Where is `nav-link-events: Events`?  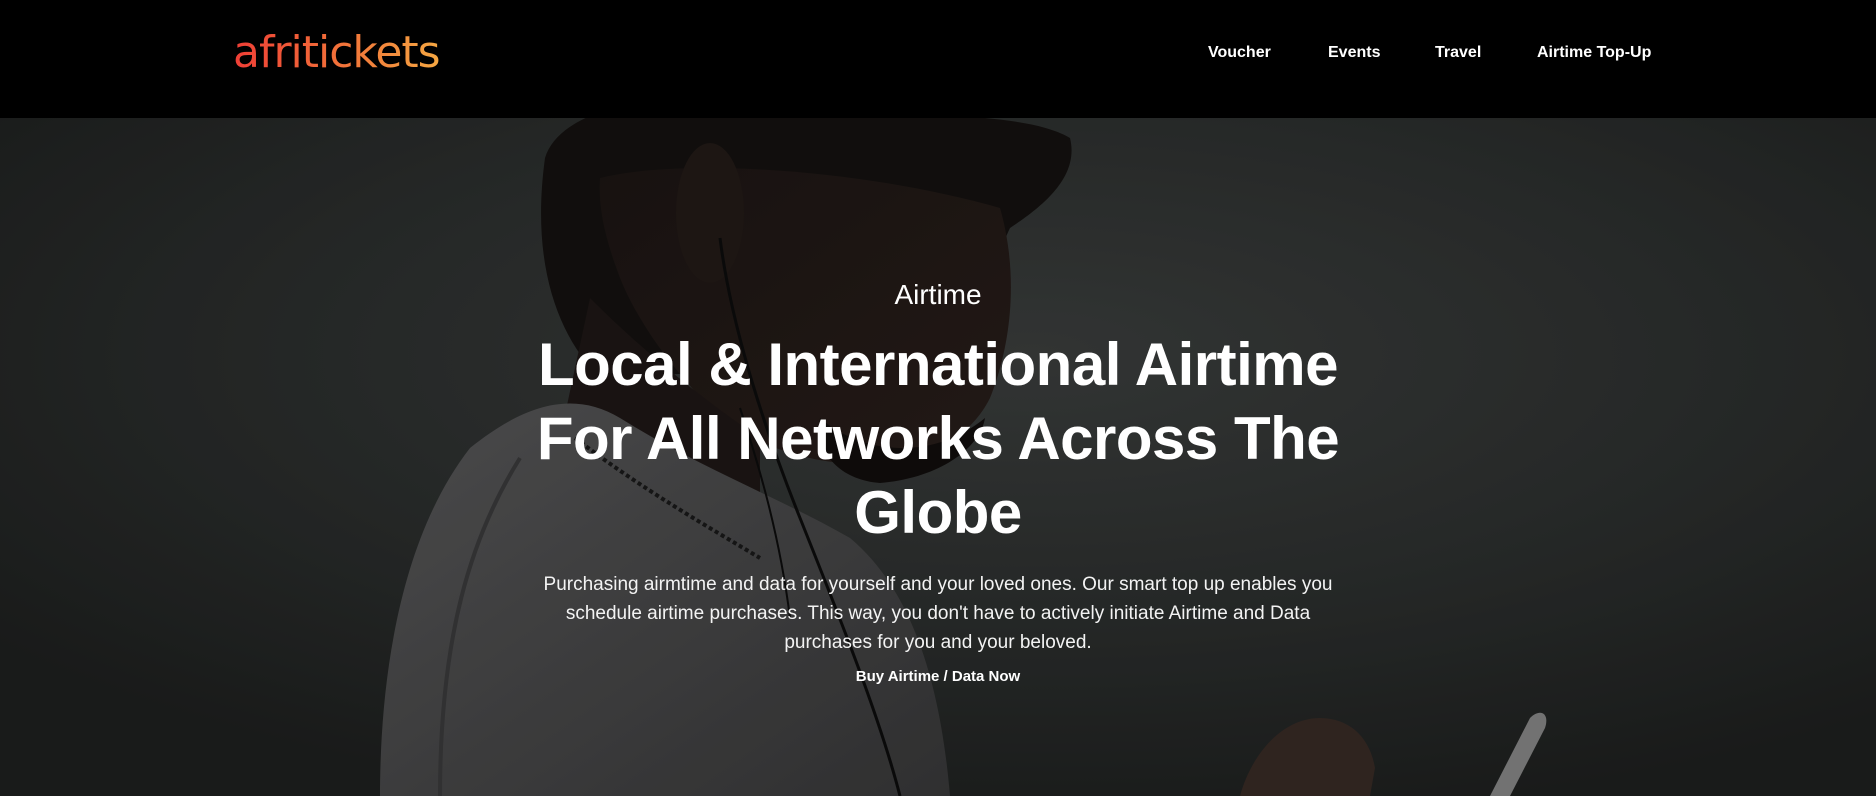 nav-link-events: Events is located at coordinates (1354, 53).